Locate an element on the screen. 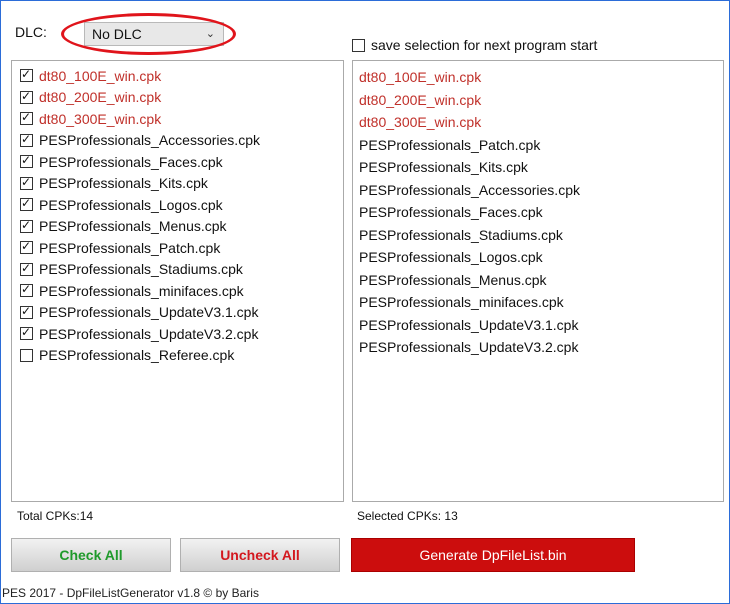 Image resolution: width=730 pixels, height=604 pixels. cpk-name: PESProfessionals_Patch.cpk is located at coordinates (130, 247).